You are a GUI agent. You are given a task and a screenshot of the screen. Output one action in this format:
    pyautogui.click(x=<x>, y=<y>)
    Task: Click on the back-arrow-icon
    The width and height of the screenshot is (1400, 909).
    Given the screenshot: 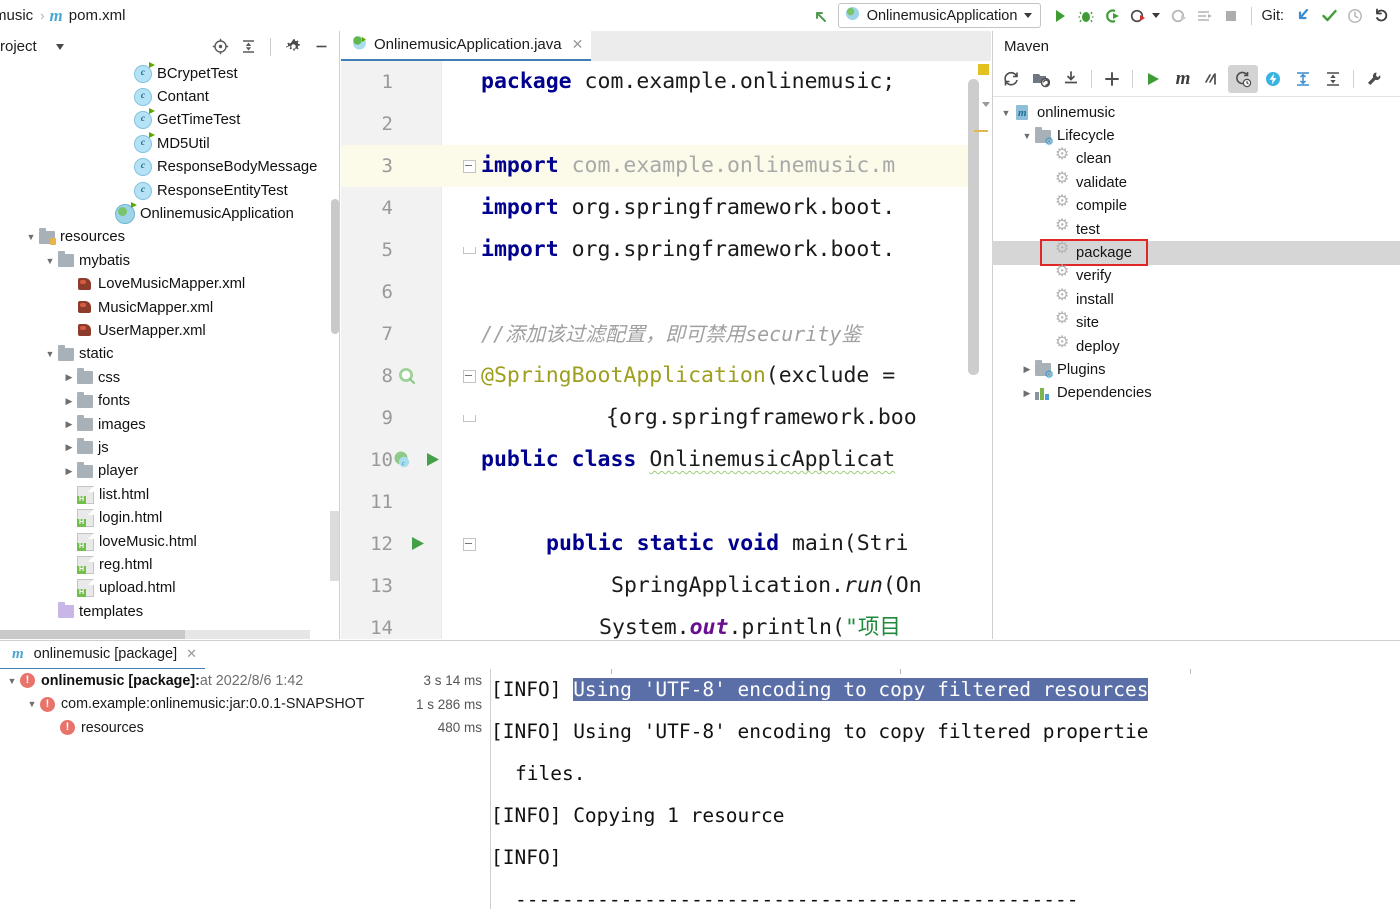 What is the action you would take?
    pyautogui.click(x=821, y=16)
    